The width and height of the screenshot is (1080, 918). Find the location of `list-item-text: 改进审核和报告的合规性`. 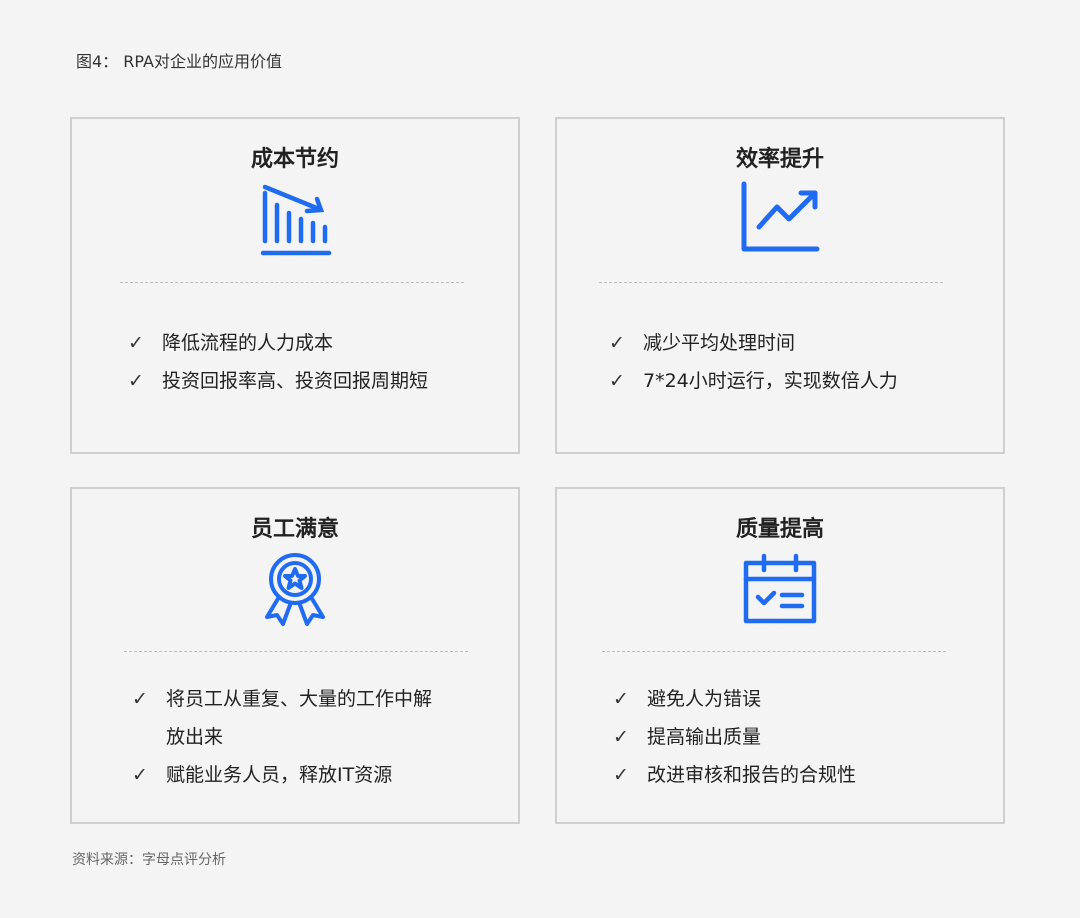

list-item-text: 改进审核和报告的合规性 is located at coordinates (752, 775).